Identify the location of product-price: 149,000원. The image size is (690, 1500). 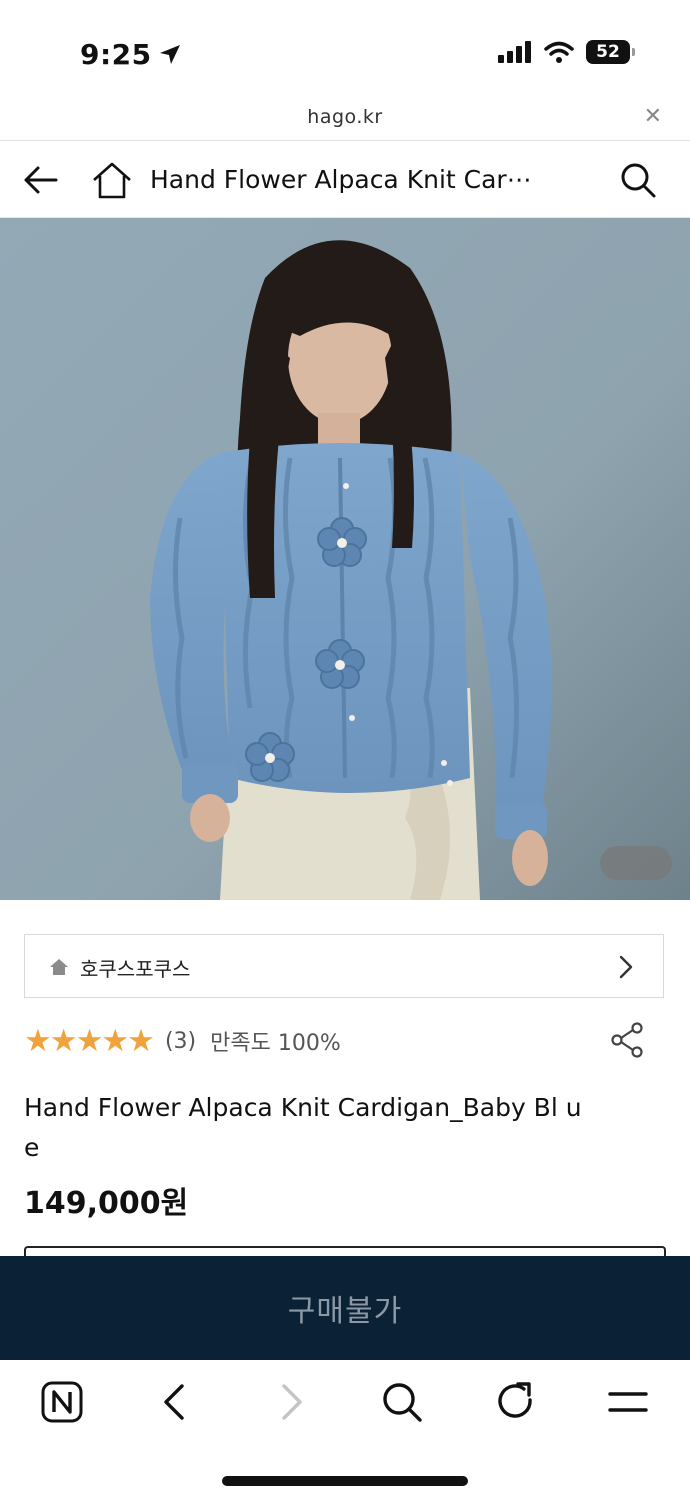
(106, 1203).